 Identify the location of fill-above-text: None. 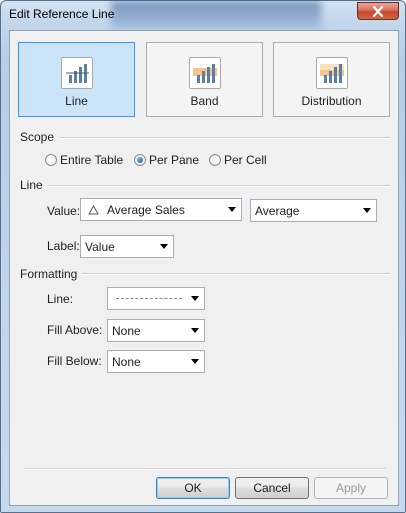
(126, 330).